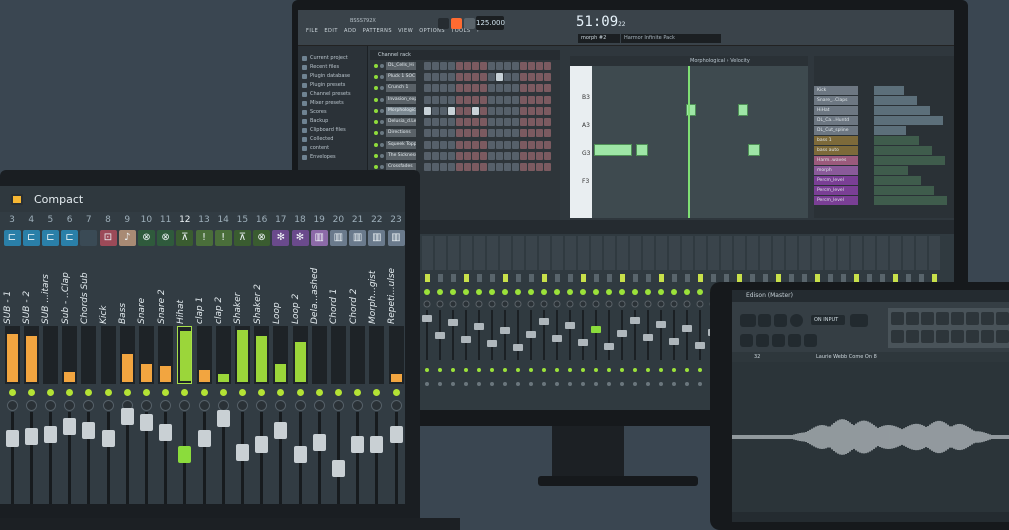  I want to click on channel-row: Directions, so click(465, 133).